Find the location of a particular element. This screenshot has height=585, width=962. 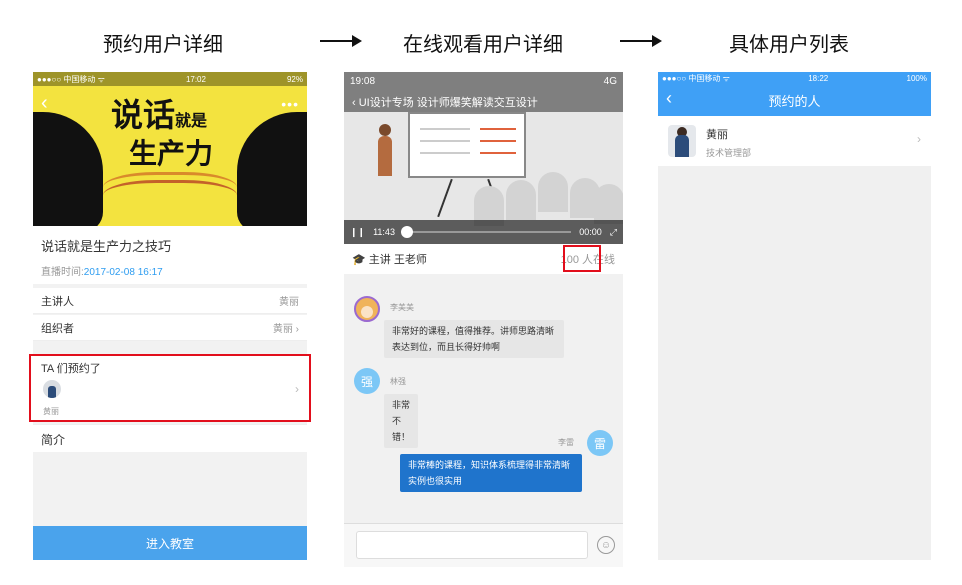

video-controls: ❙❙ 11:43 00:00 ⤢ is located at coordinates (483, 232).